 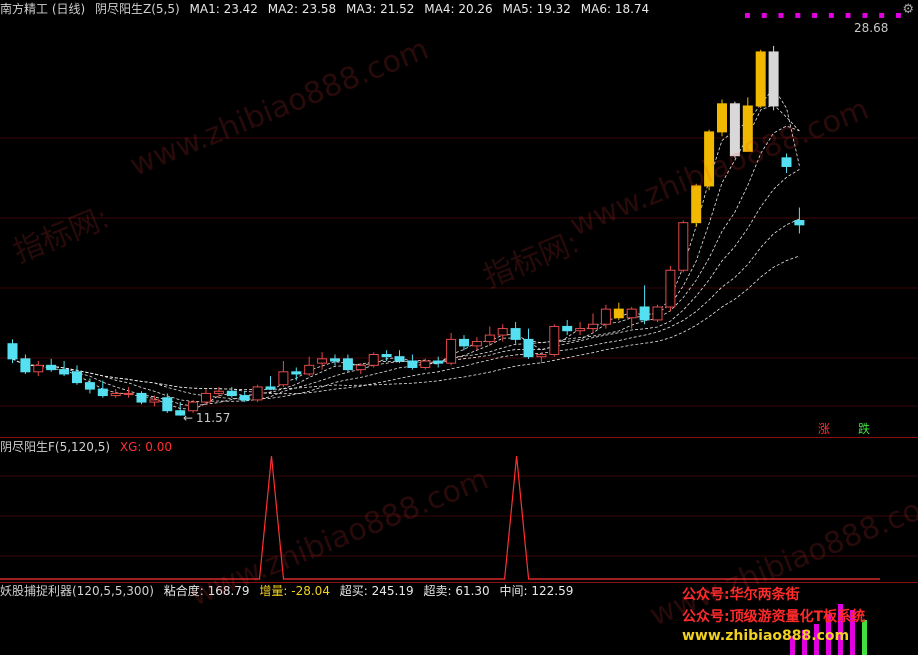 I want to click on ma4-value: MA4: 20.26, so click(x=458, y=9).